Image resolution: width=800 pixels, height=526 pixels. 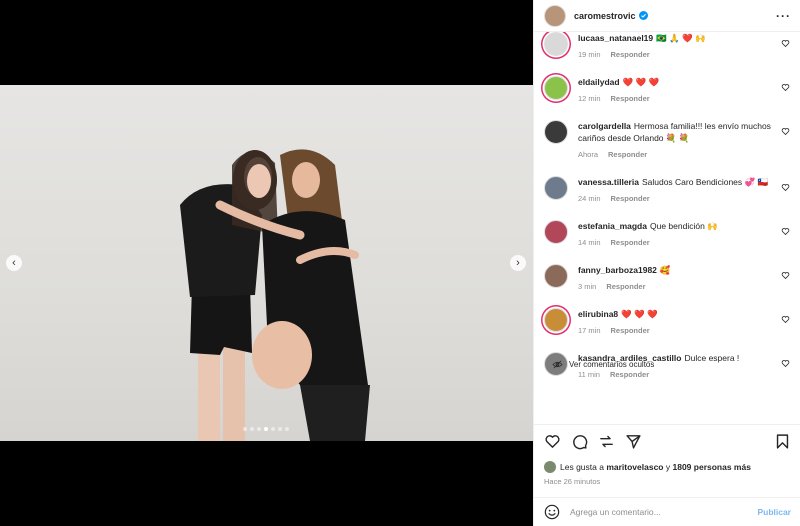 What do you see at coordinates (679, 375) in the screenshot?
I see `comment-meta: 11 min Responder` at bounding box center [679, 375].